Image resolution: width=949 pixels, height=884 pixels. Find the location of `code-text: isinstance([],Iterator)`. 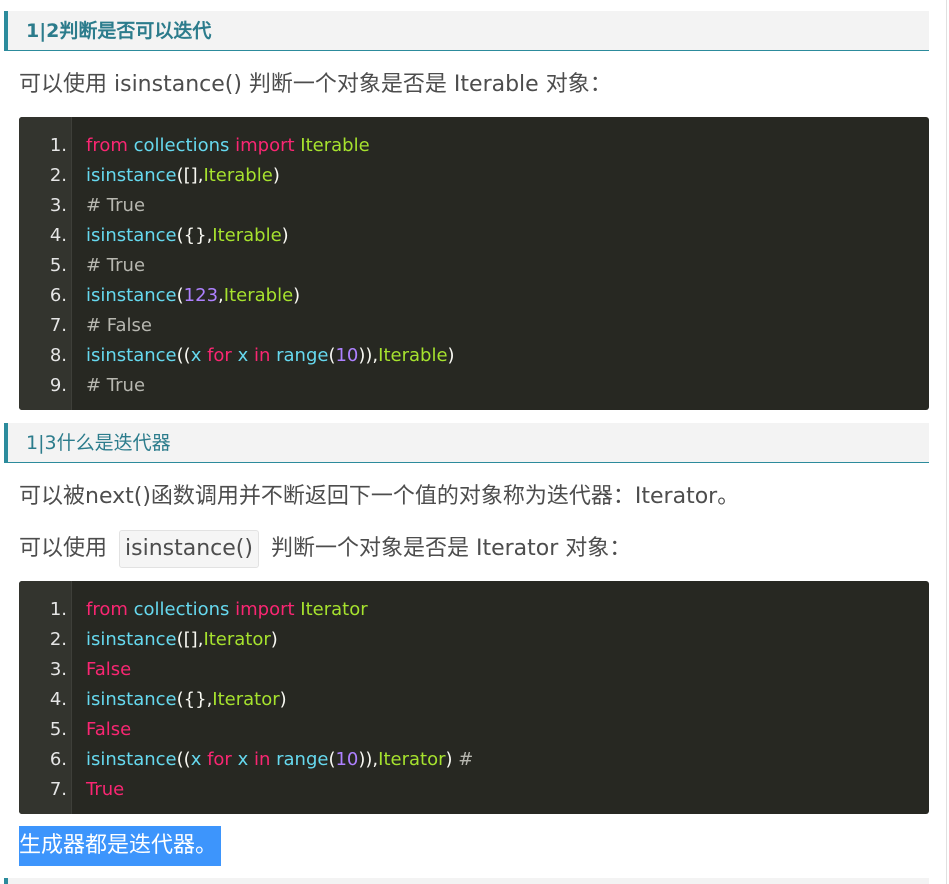

code-text: isinstance([],Iterator) is located at coordinates (182, 640).